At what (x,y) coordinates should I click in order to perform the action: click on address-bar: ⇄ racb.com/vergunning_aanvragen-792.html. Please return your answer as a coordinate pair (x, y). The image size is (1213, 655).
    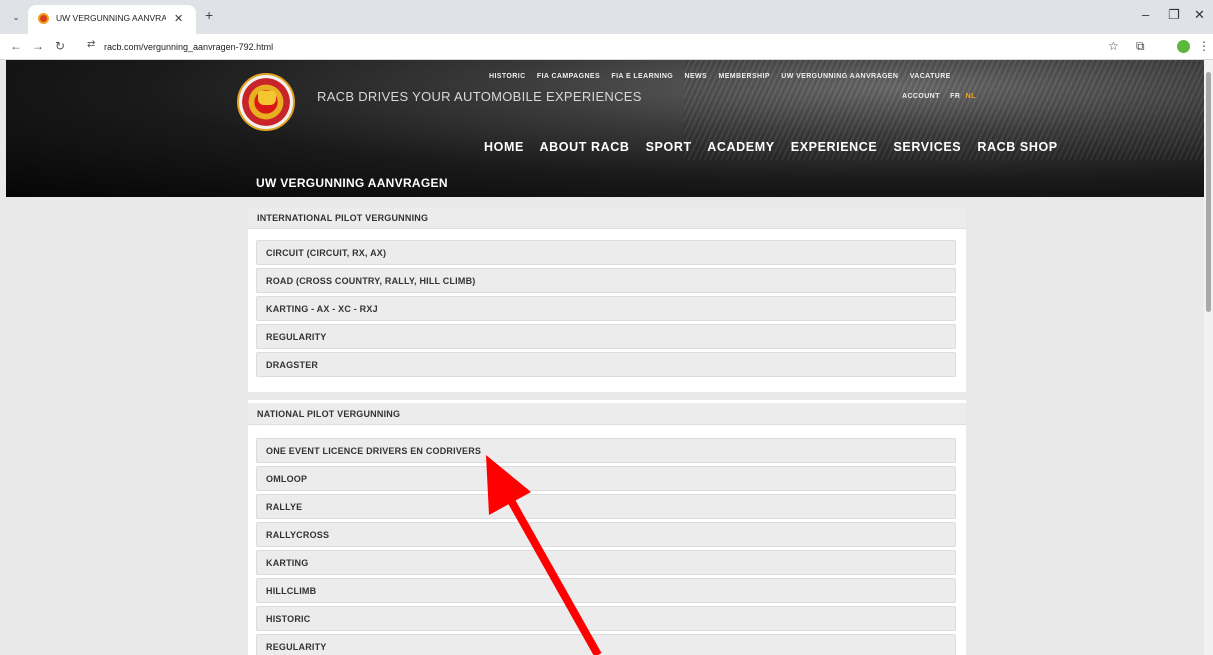
    Looking at the image, I should click on (588, 47).